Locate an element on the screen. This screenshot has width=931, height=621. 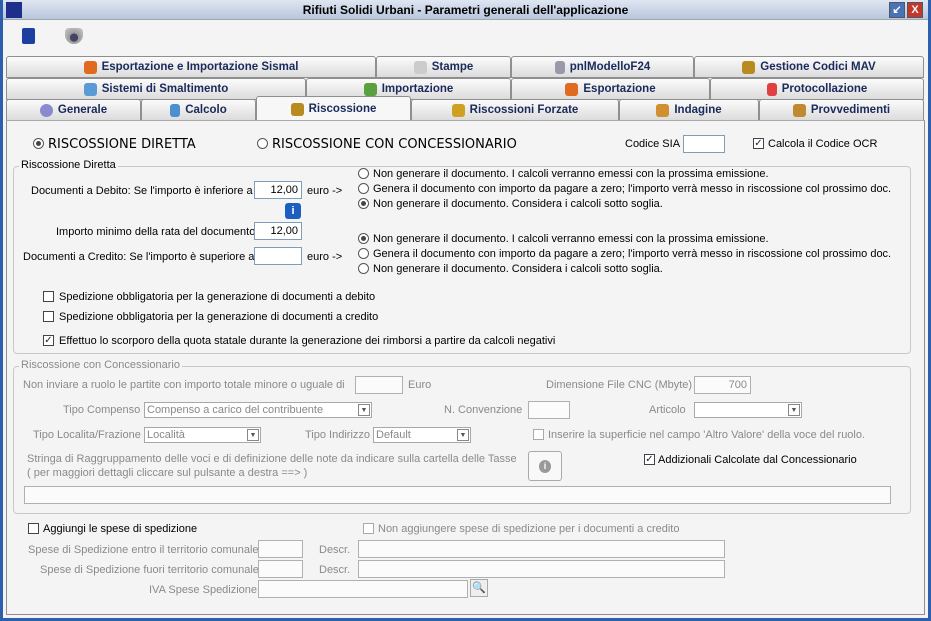
search-button: 🔍 is located at coordinates (479, 588).